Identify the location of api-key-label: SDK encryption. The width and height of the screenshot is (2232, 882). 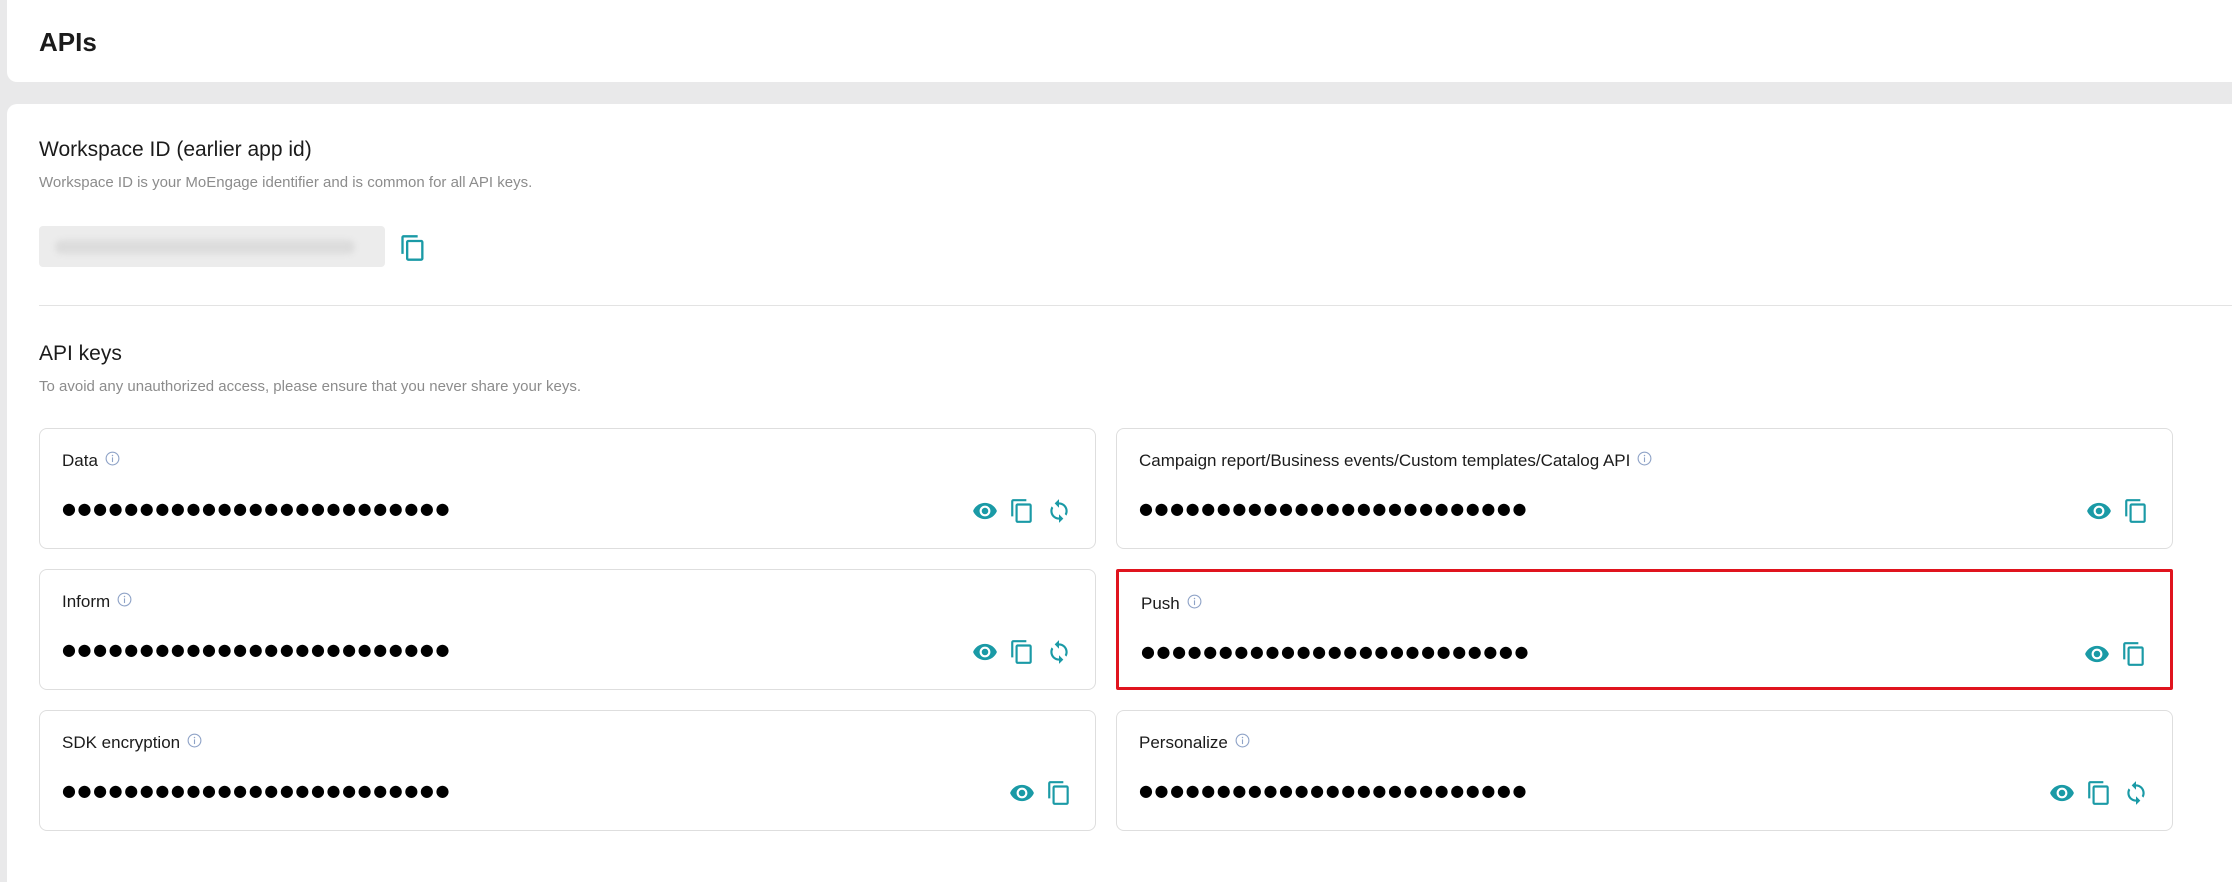
(132, 743).